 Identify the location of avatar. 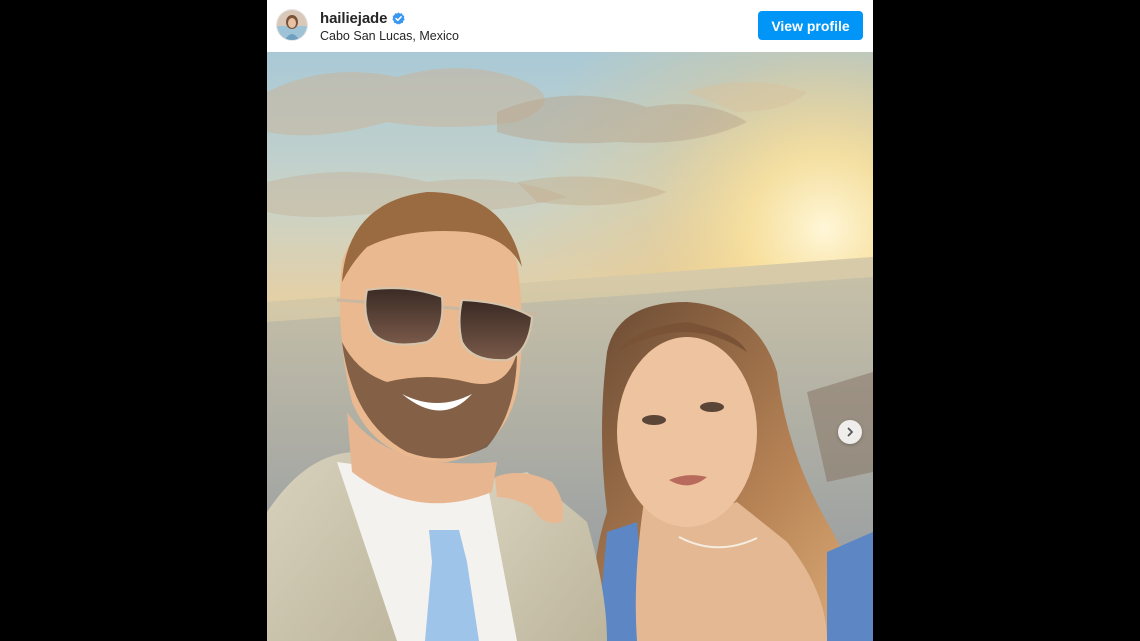
(292, 25).